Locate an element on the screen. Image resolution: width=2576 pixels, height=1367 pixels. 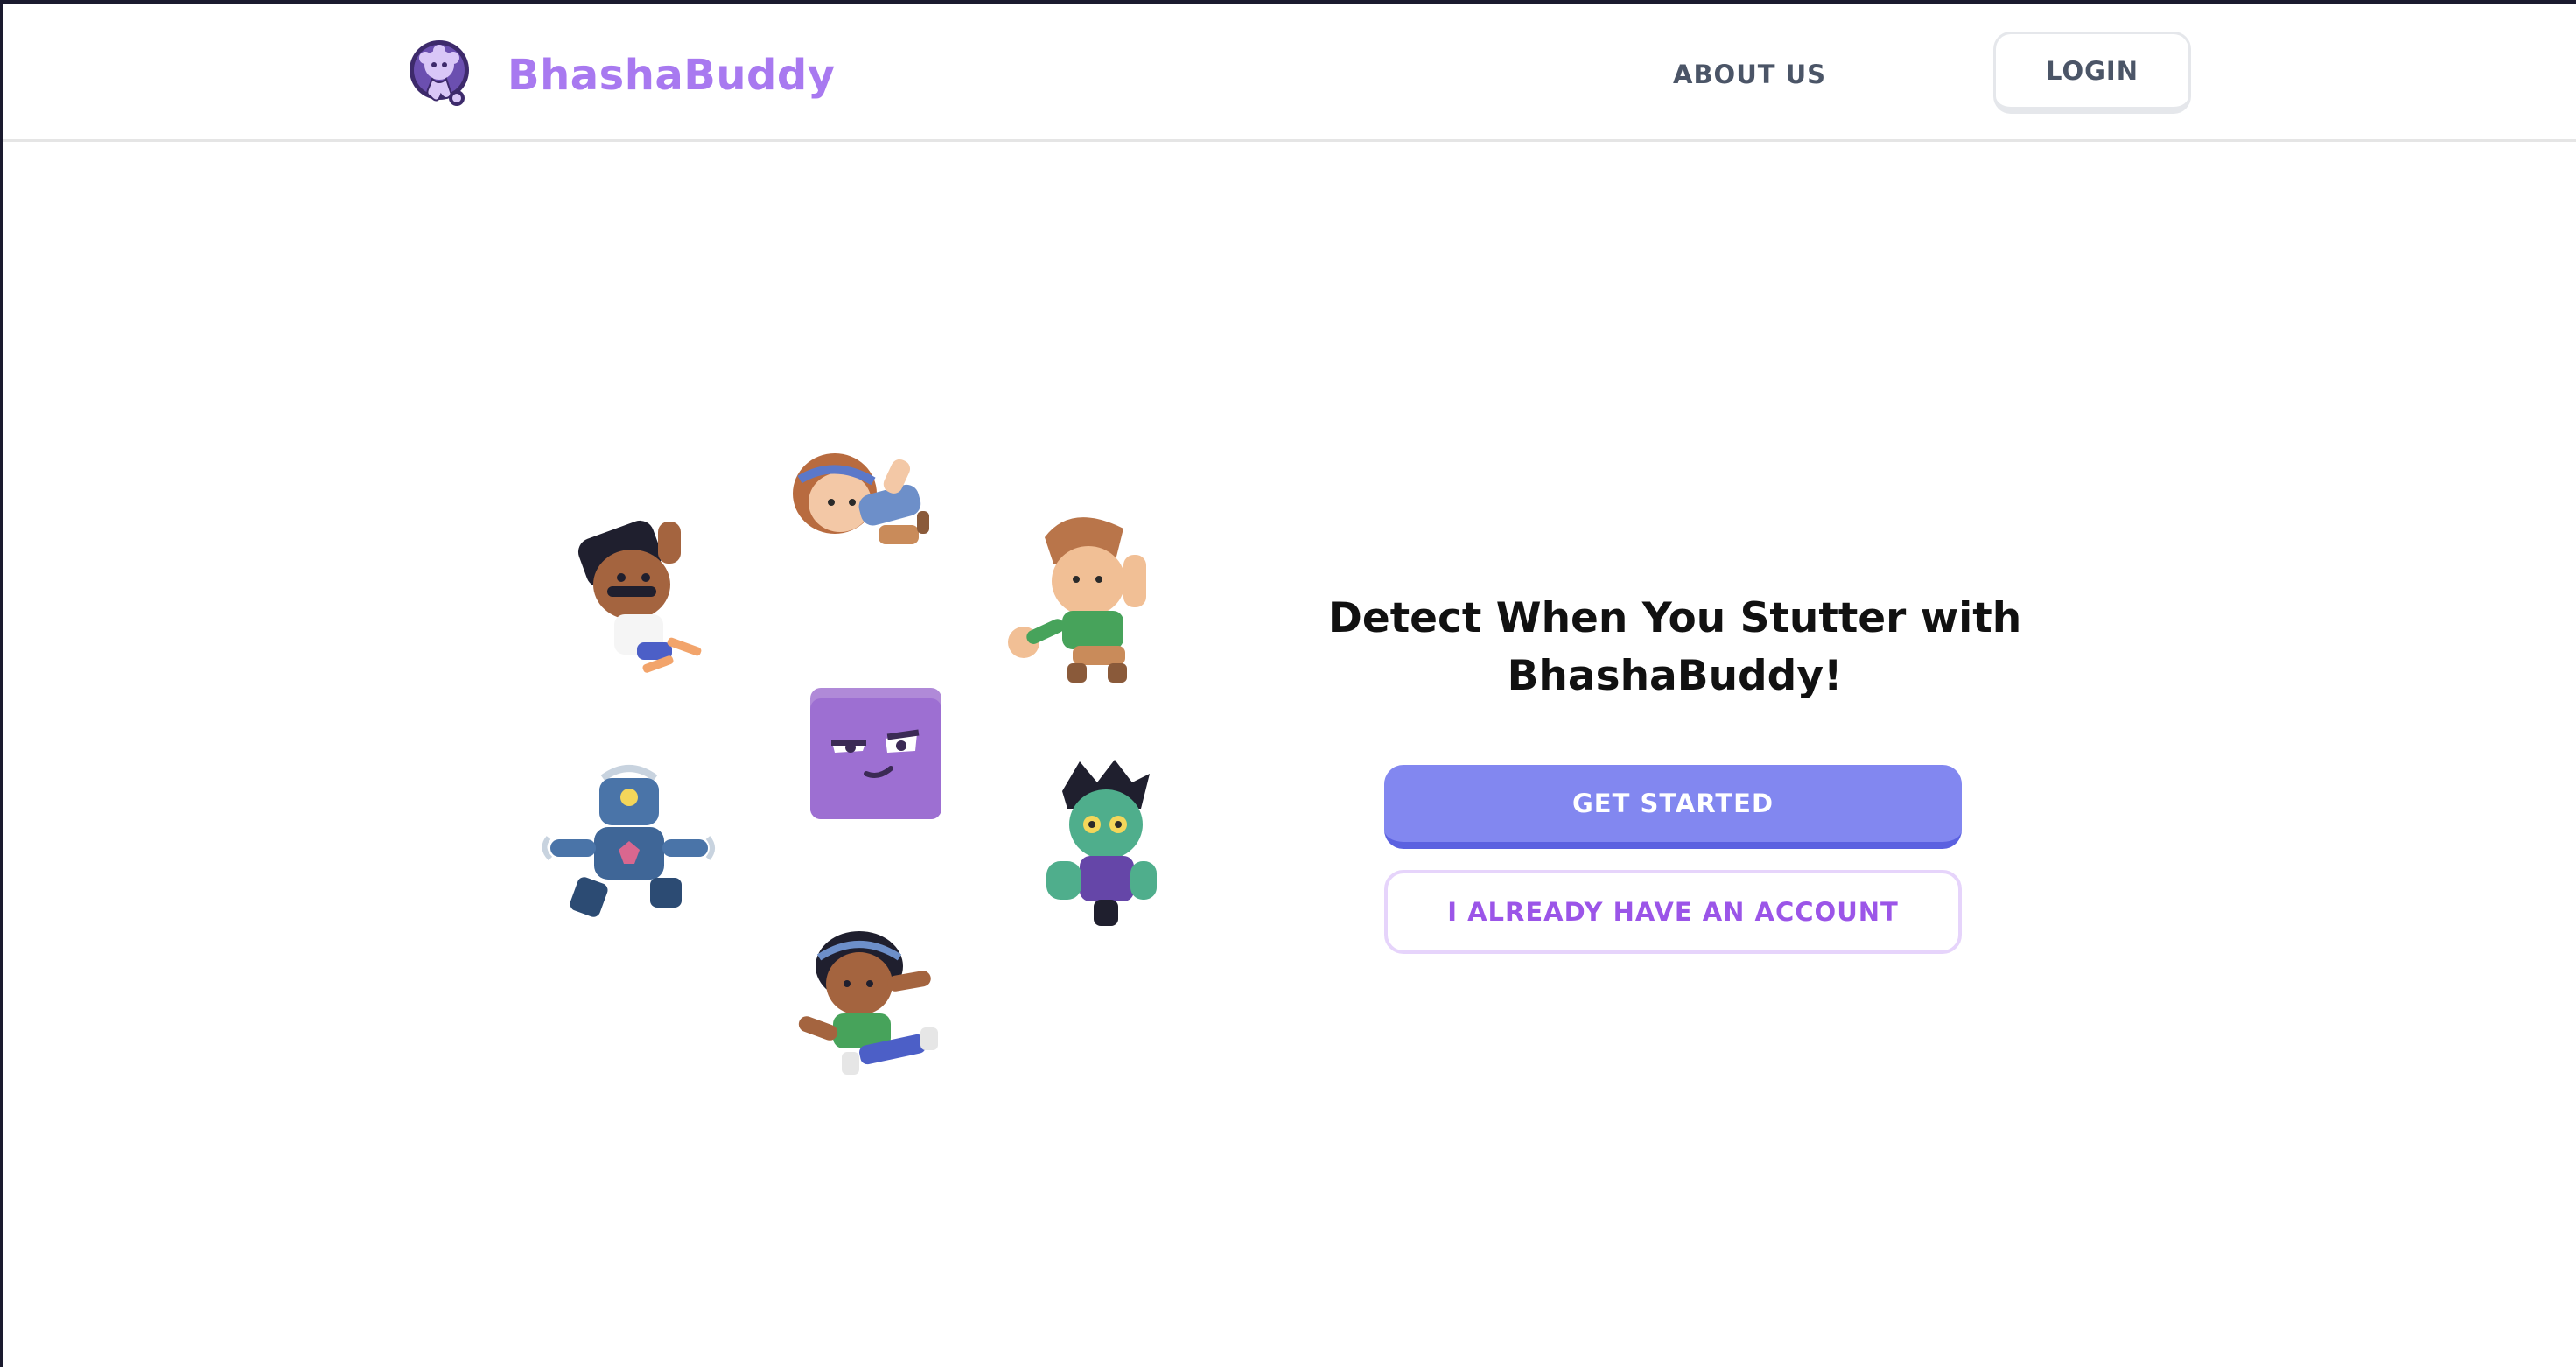
top-navbar: BhashaBuddy ABOUT US LOGIN is located at coordinates (1290, 73).